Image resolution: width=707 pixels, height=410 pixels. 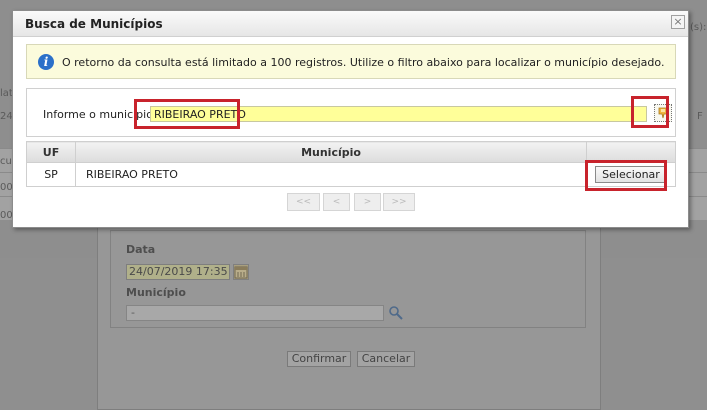 I want to click on highlight-filter-button, so click(x=650, y=112).